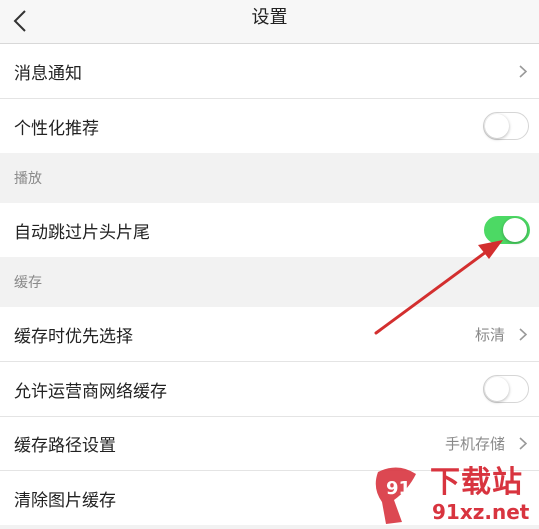  Describe the element at coordinates (269, 178) in the screenshot. I see `section-header-playback: 播放` at that location.